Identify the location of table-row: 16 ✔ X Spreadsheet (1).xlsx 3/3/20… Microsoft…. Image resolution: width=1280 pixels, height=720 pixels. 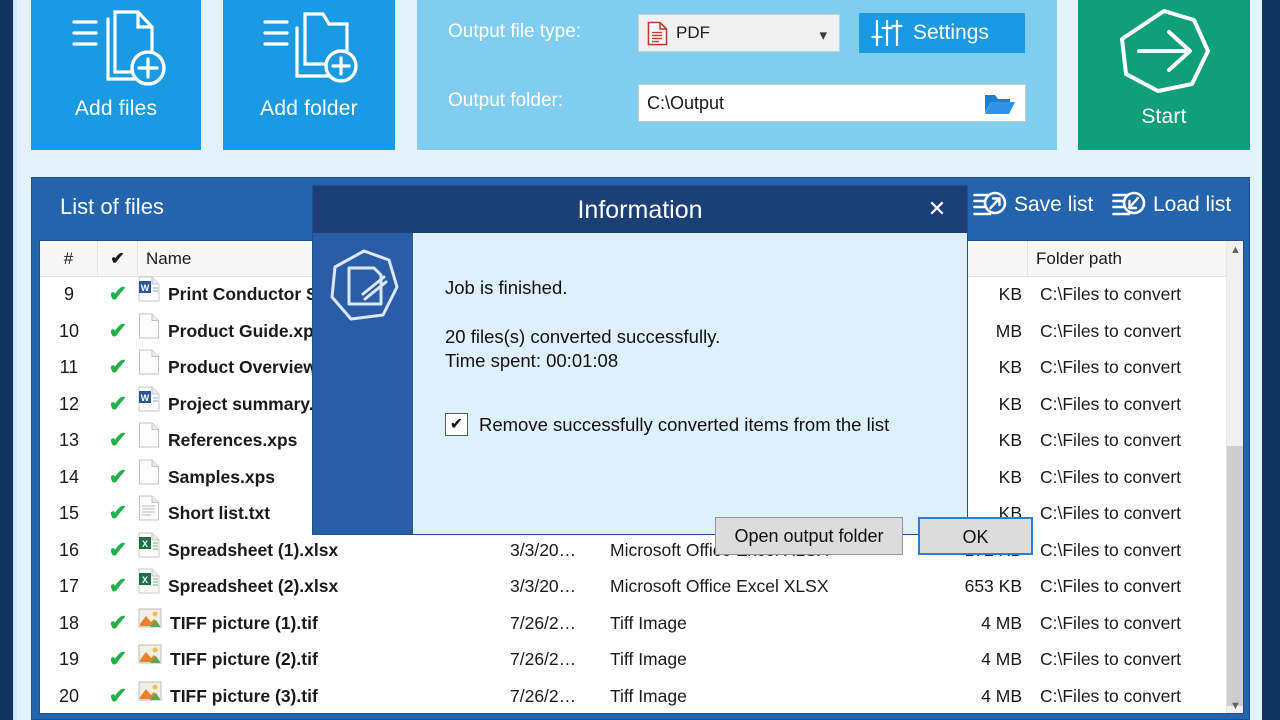
(634, 550).